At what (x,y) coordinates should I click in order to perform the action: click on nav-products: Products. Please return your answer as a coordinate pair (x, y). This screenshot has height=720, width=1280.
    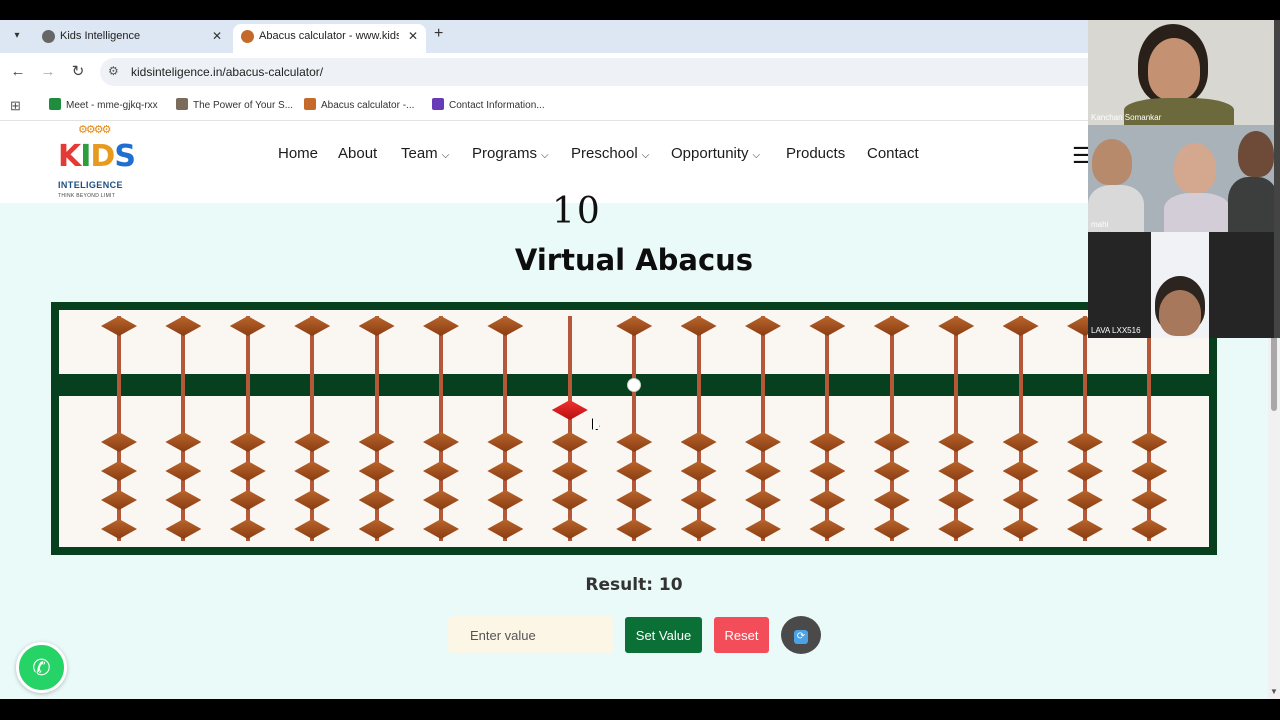
    Looking at the image, I should click on (815, 153).